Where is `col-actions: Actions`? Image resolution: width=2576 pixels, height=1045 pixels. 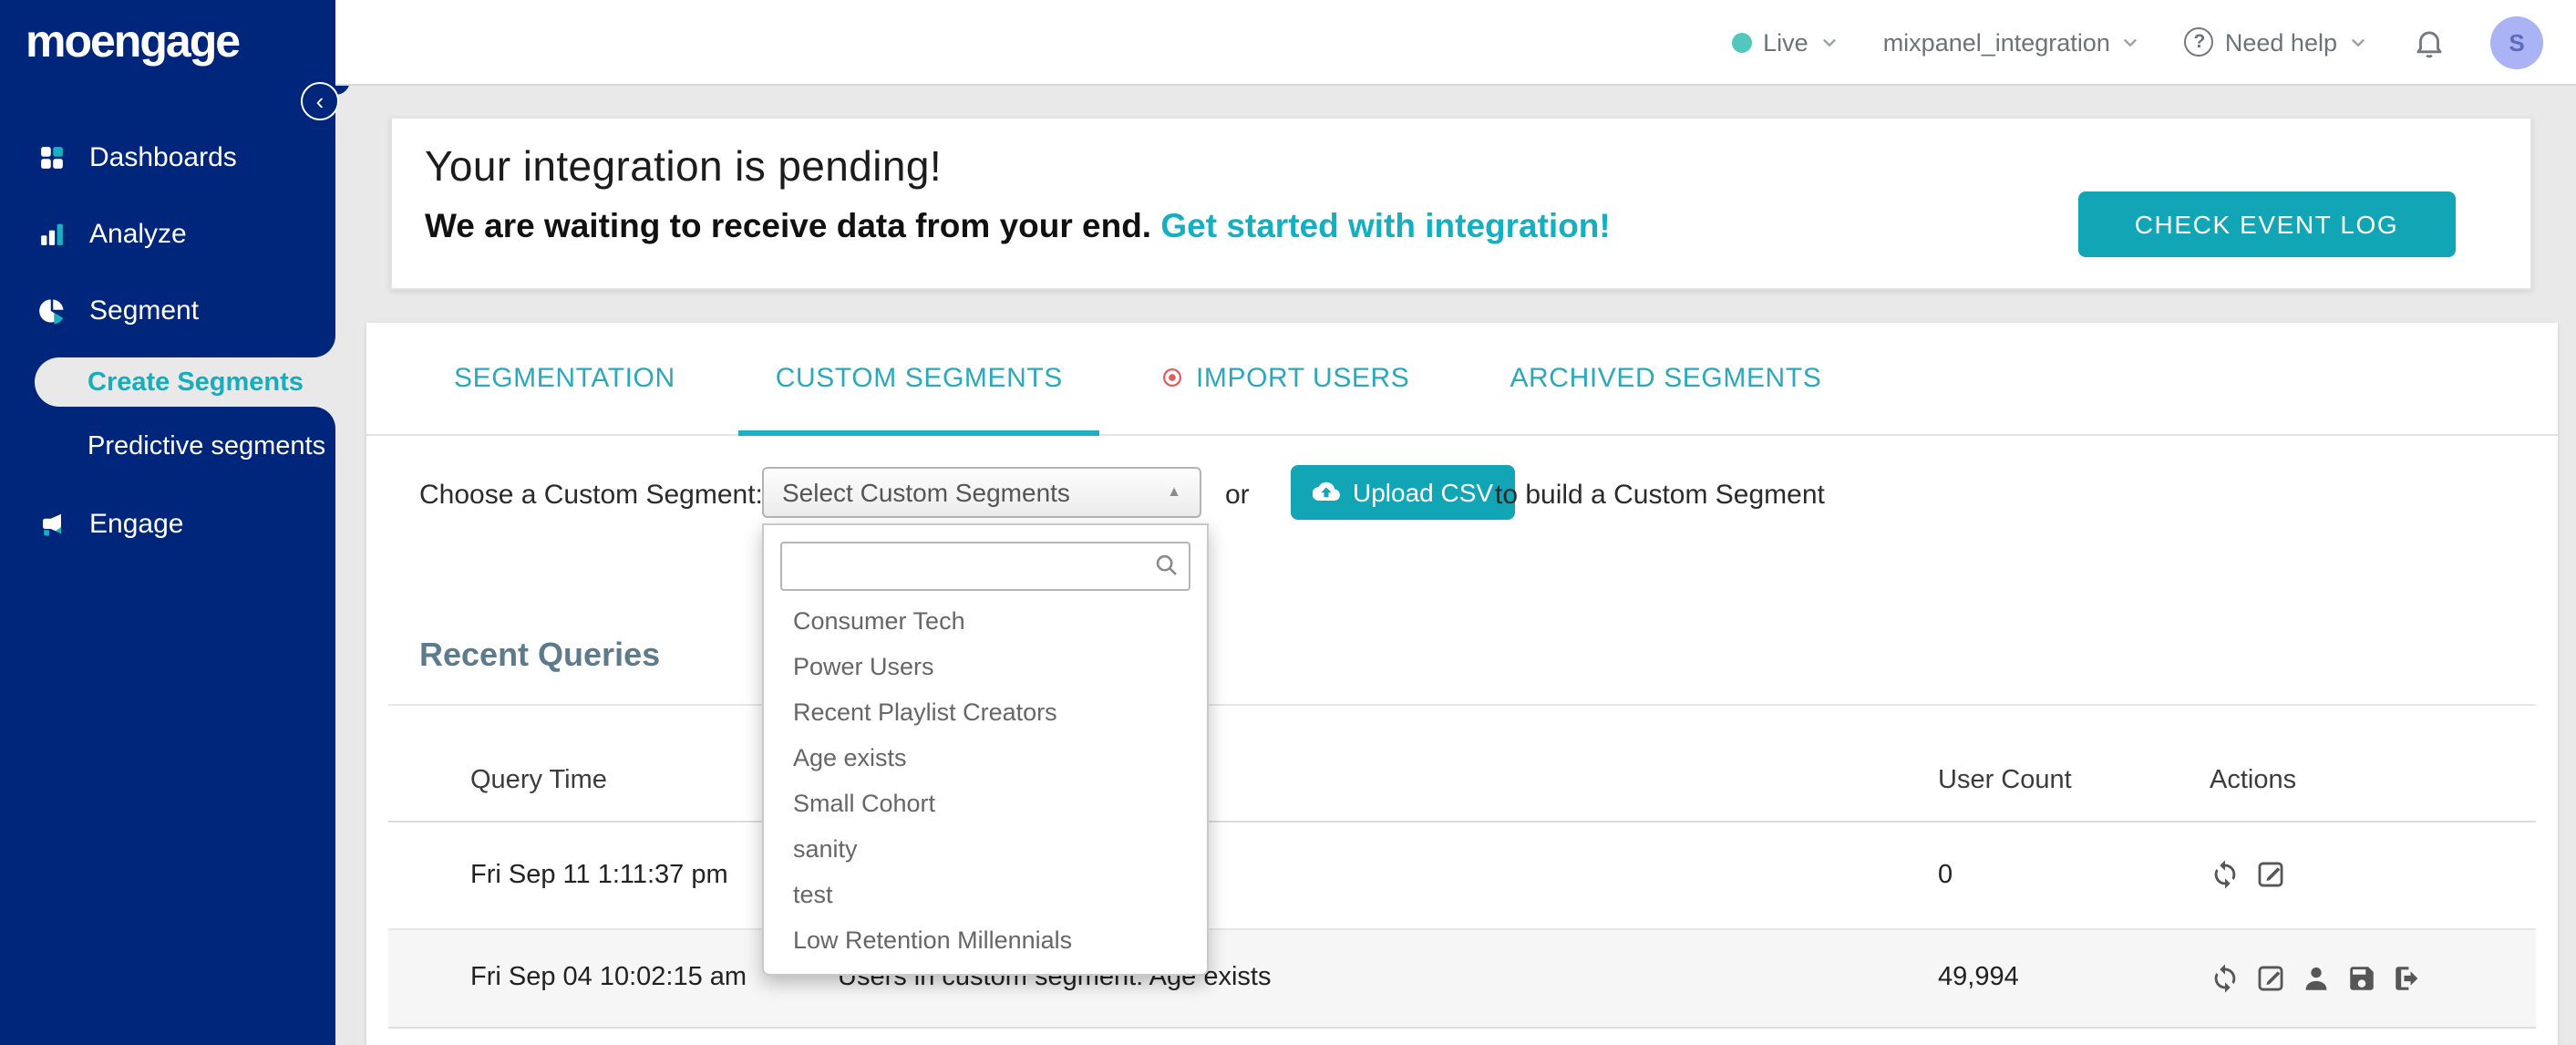 col-actions: Actions is located at coordinates (2253, 779).